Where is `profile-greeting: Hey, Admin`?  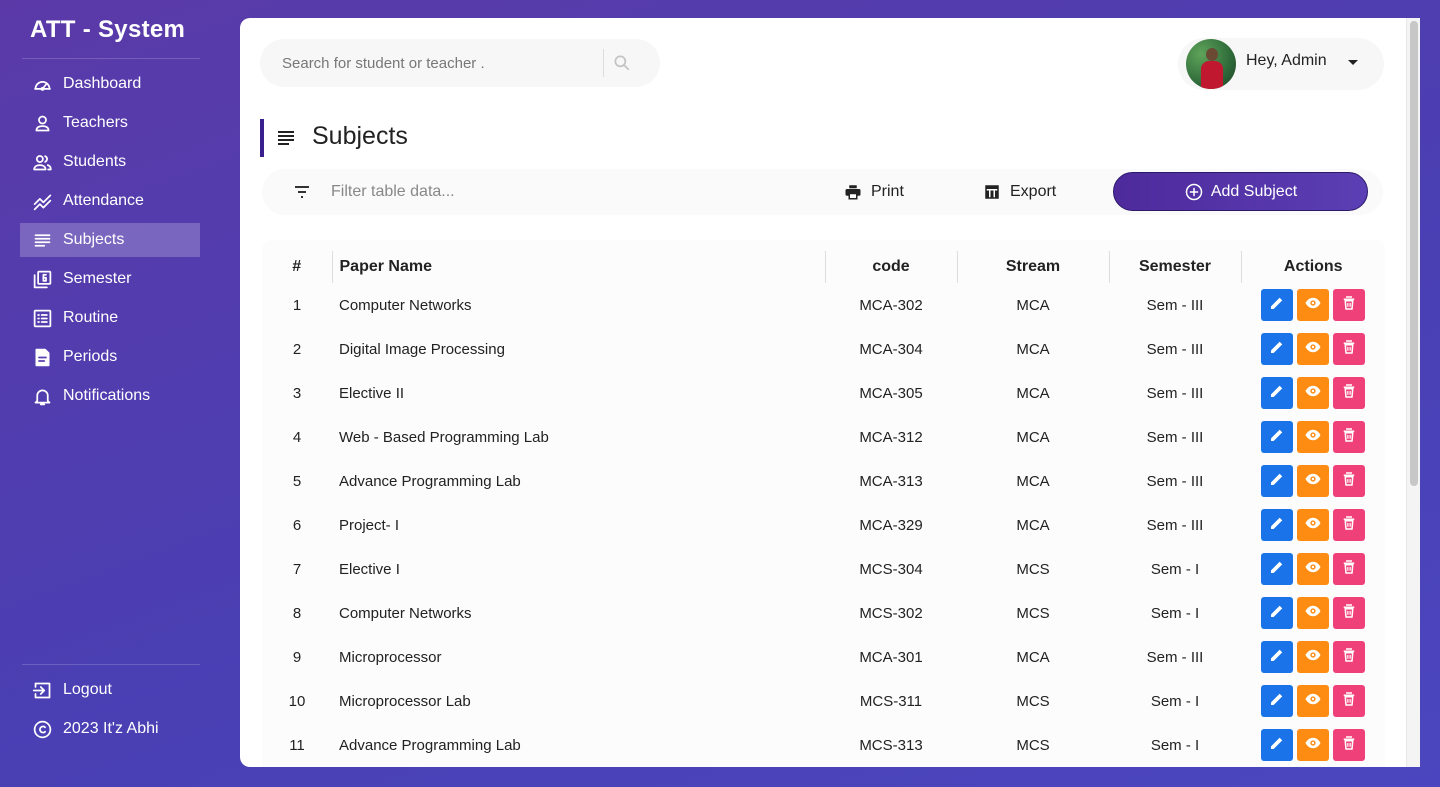 profile-greeting: Hey, Admin is located at coordinates (1286, 60).